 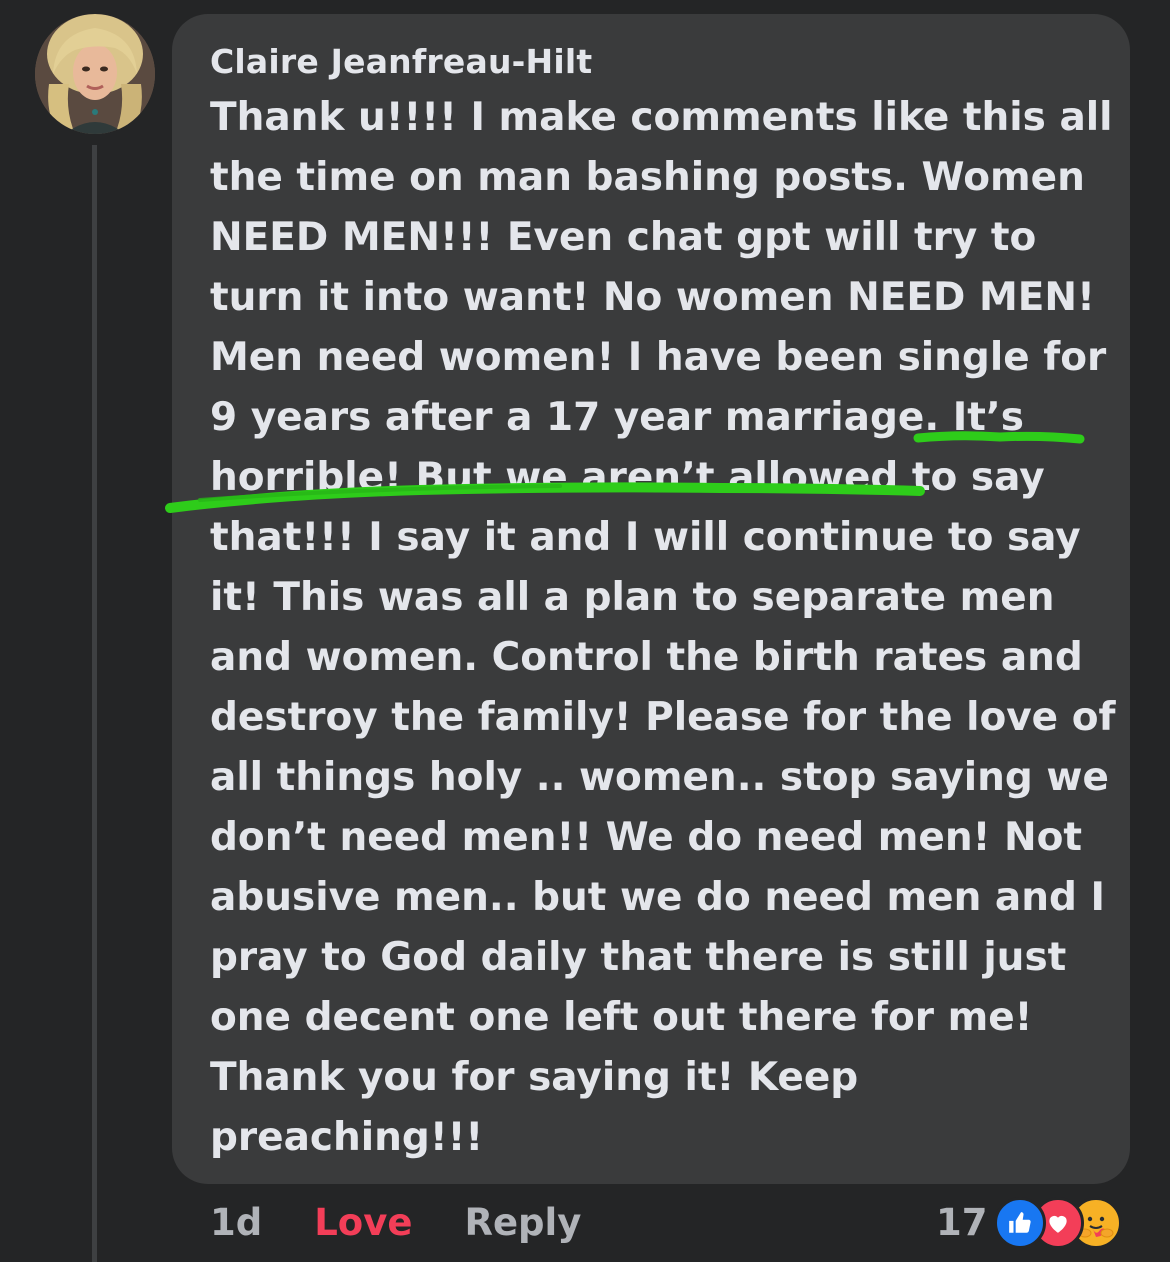 What do you see at coordinates (617, 417) in the screenshot?
I see `comment-line: 9 years after a 17 year marriage. It’s` at bounding box center [617, 417].